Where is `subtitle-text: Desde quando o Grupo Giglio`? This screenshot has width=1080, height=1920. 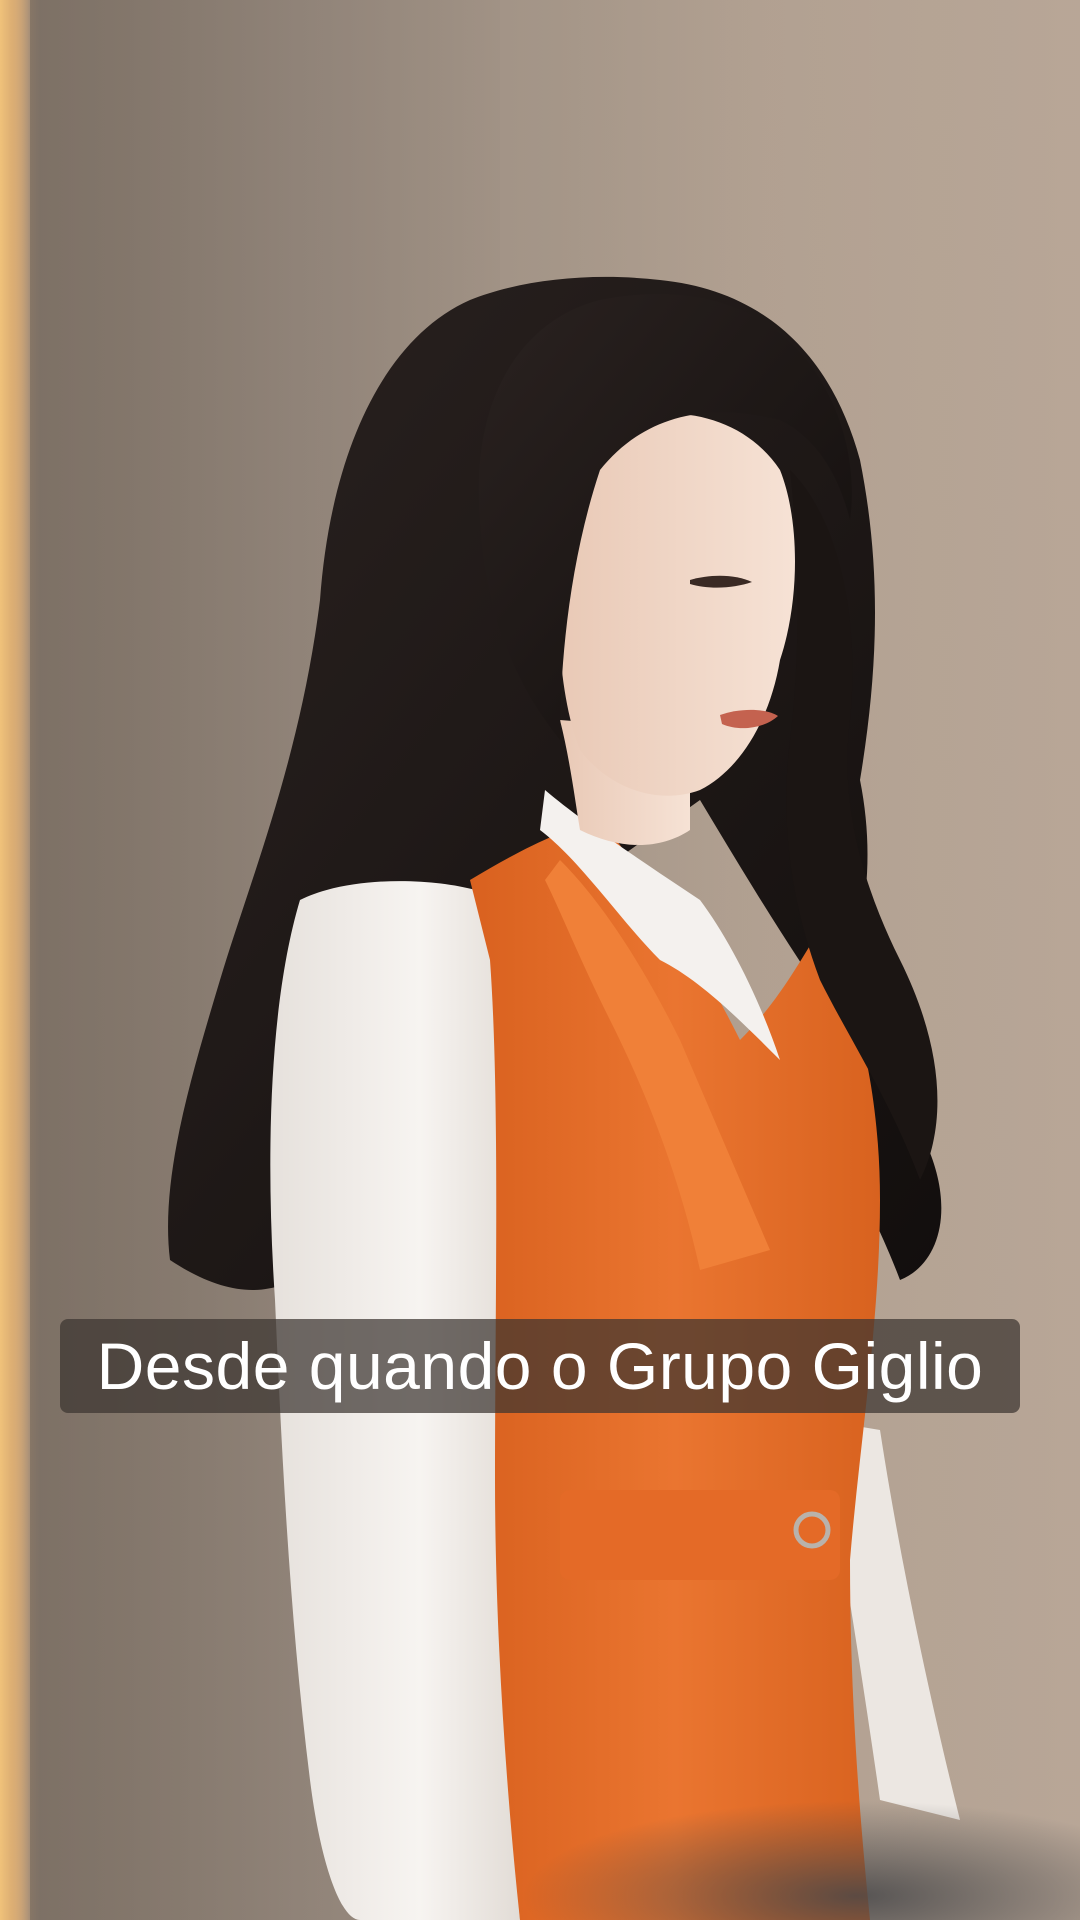 subtitle-text: Desde quando o Grupo Giglio is located at coordinates (540, 1366).